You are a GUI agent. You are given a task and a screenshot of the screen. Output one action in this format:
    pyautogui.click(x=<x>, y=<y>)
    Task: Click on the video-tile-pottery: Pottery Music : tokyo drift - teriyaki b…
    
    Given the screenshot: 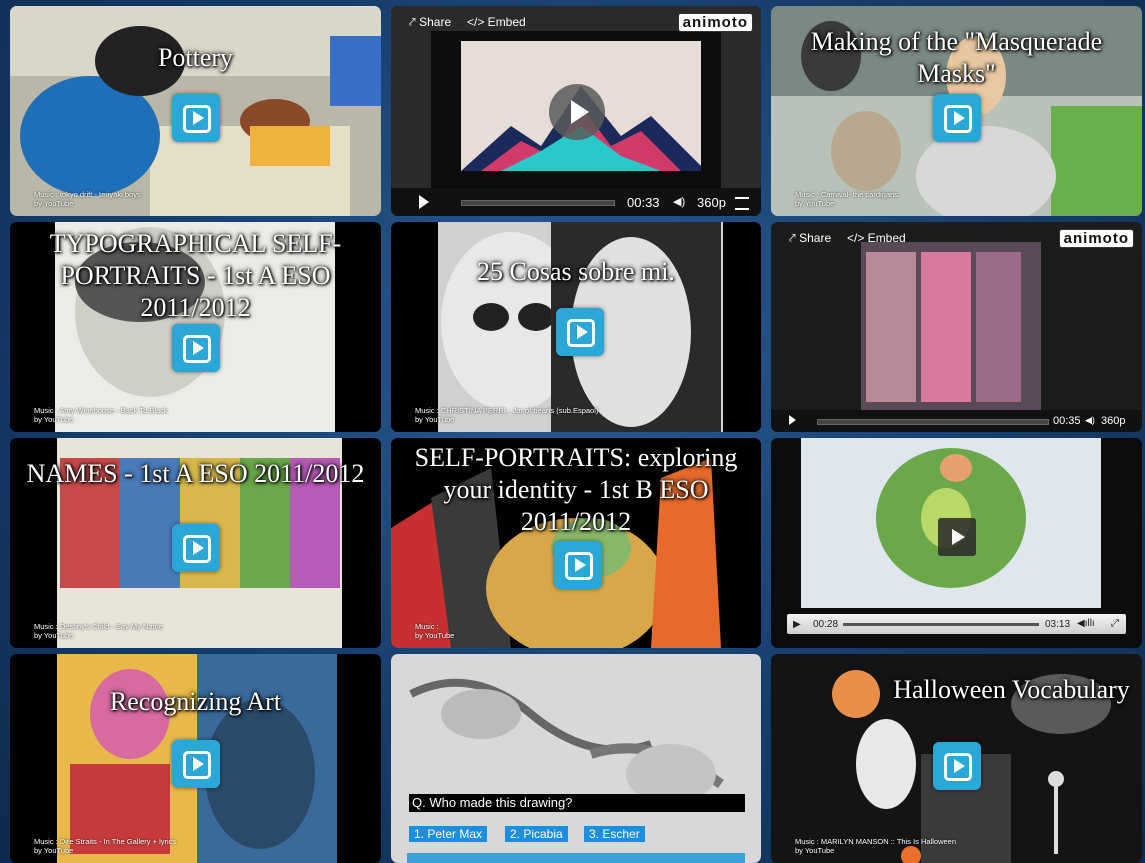 What is the action you would take?
    pyautogui.click(x=195, y=111)
    